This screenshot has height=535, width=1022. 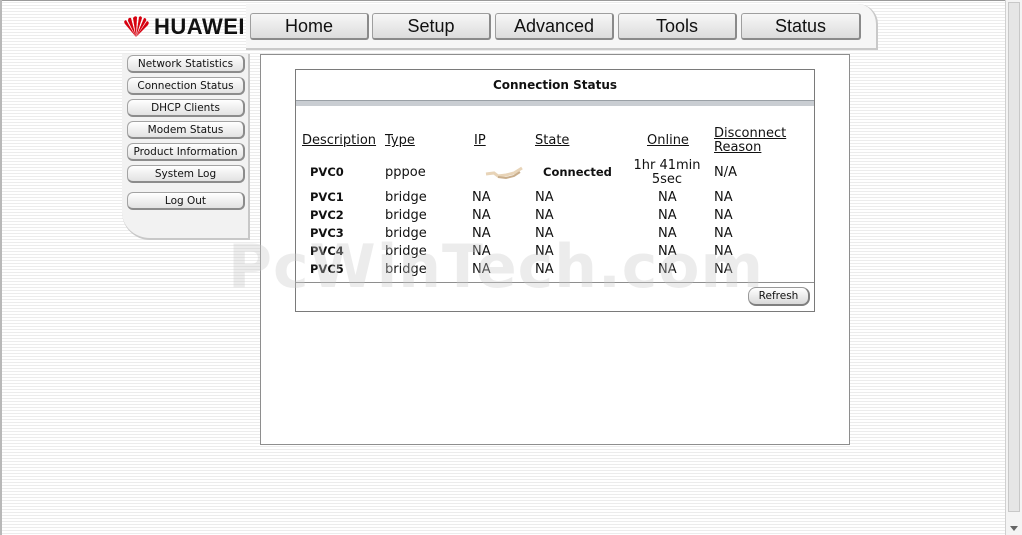 I want to click on sidebar-item-connection-status: Connection Status, so click(x=186, y=86).